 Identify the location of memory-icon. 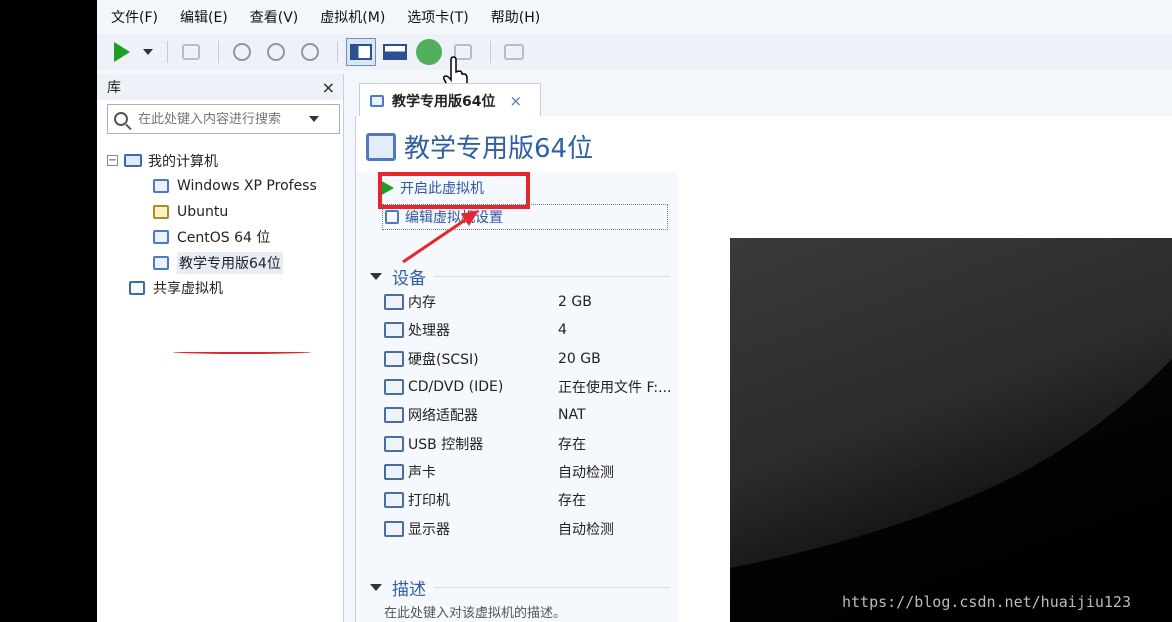
(394, 302).